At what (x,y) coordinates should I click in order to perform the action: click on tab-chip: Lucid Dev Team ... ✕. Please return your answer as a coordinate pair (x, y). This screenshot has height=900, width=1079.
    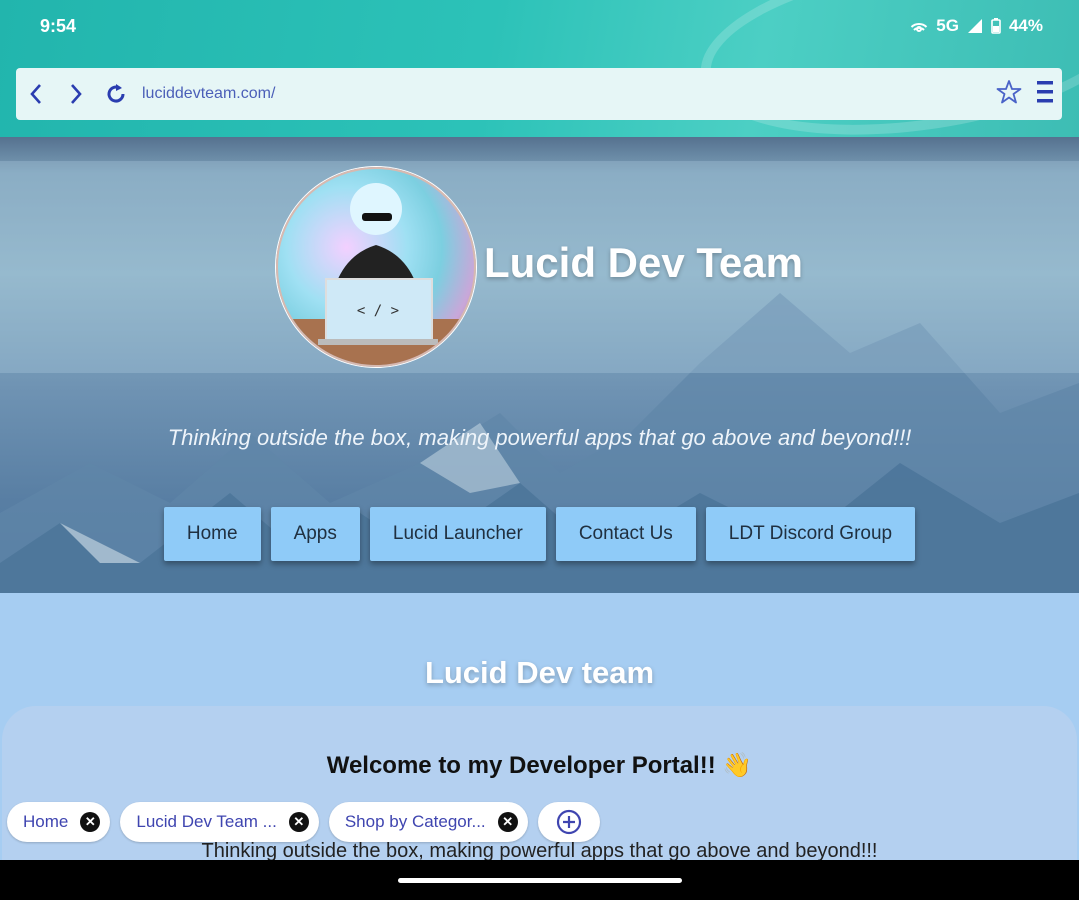
    Looking at the image, I should click on (219, 822).